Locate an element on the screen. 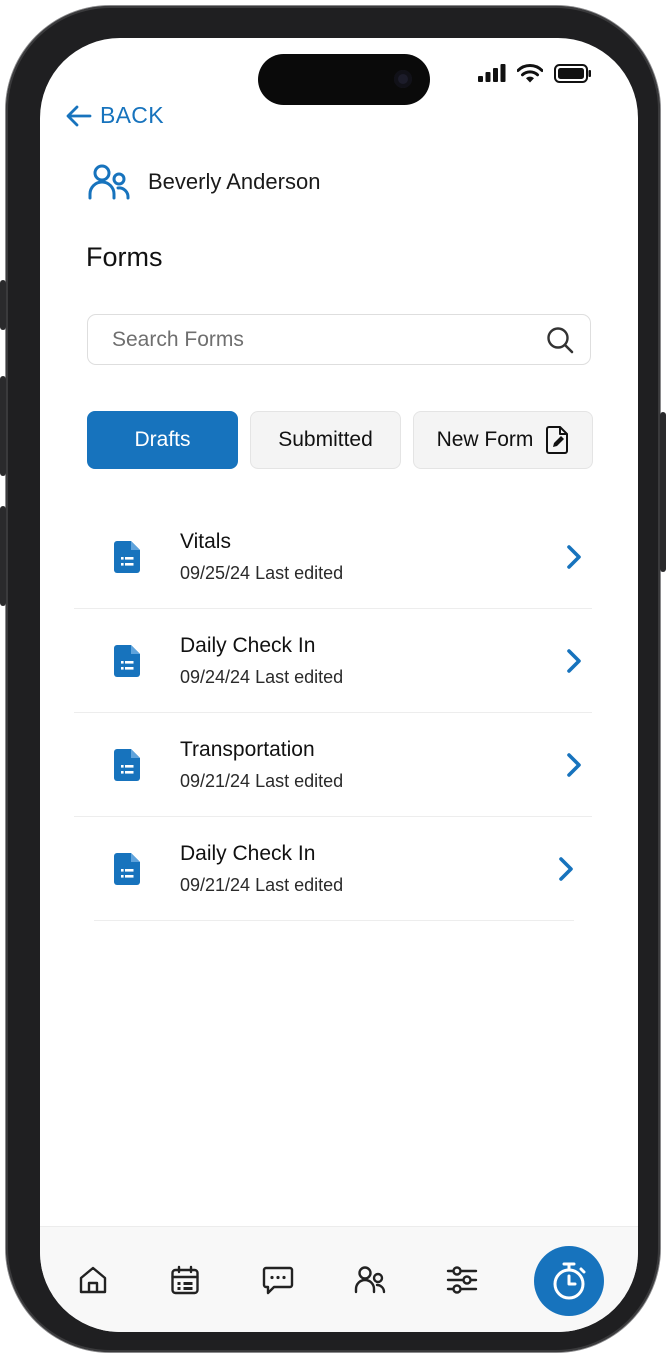 The image size is (666, 1358). arrow-left-icon is located at coordinates (79, 115).